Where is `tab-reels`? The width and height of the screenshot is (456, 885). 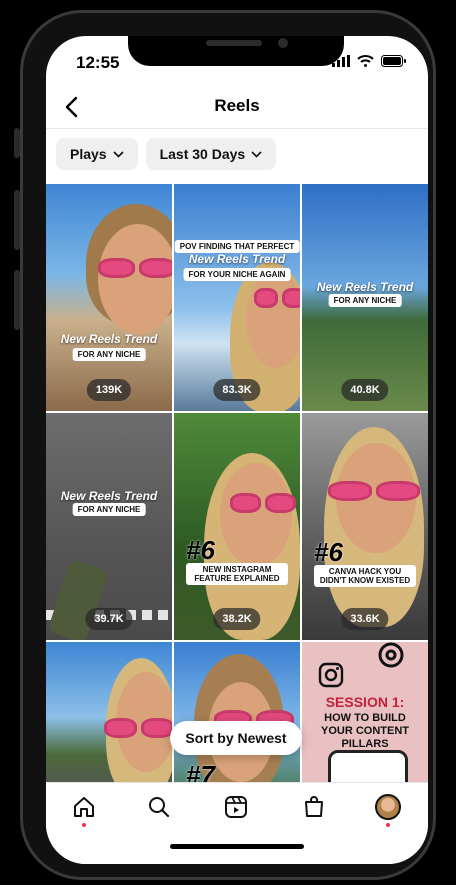
tab-reels is located at coordinates (236, 807).